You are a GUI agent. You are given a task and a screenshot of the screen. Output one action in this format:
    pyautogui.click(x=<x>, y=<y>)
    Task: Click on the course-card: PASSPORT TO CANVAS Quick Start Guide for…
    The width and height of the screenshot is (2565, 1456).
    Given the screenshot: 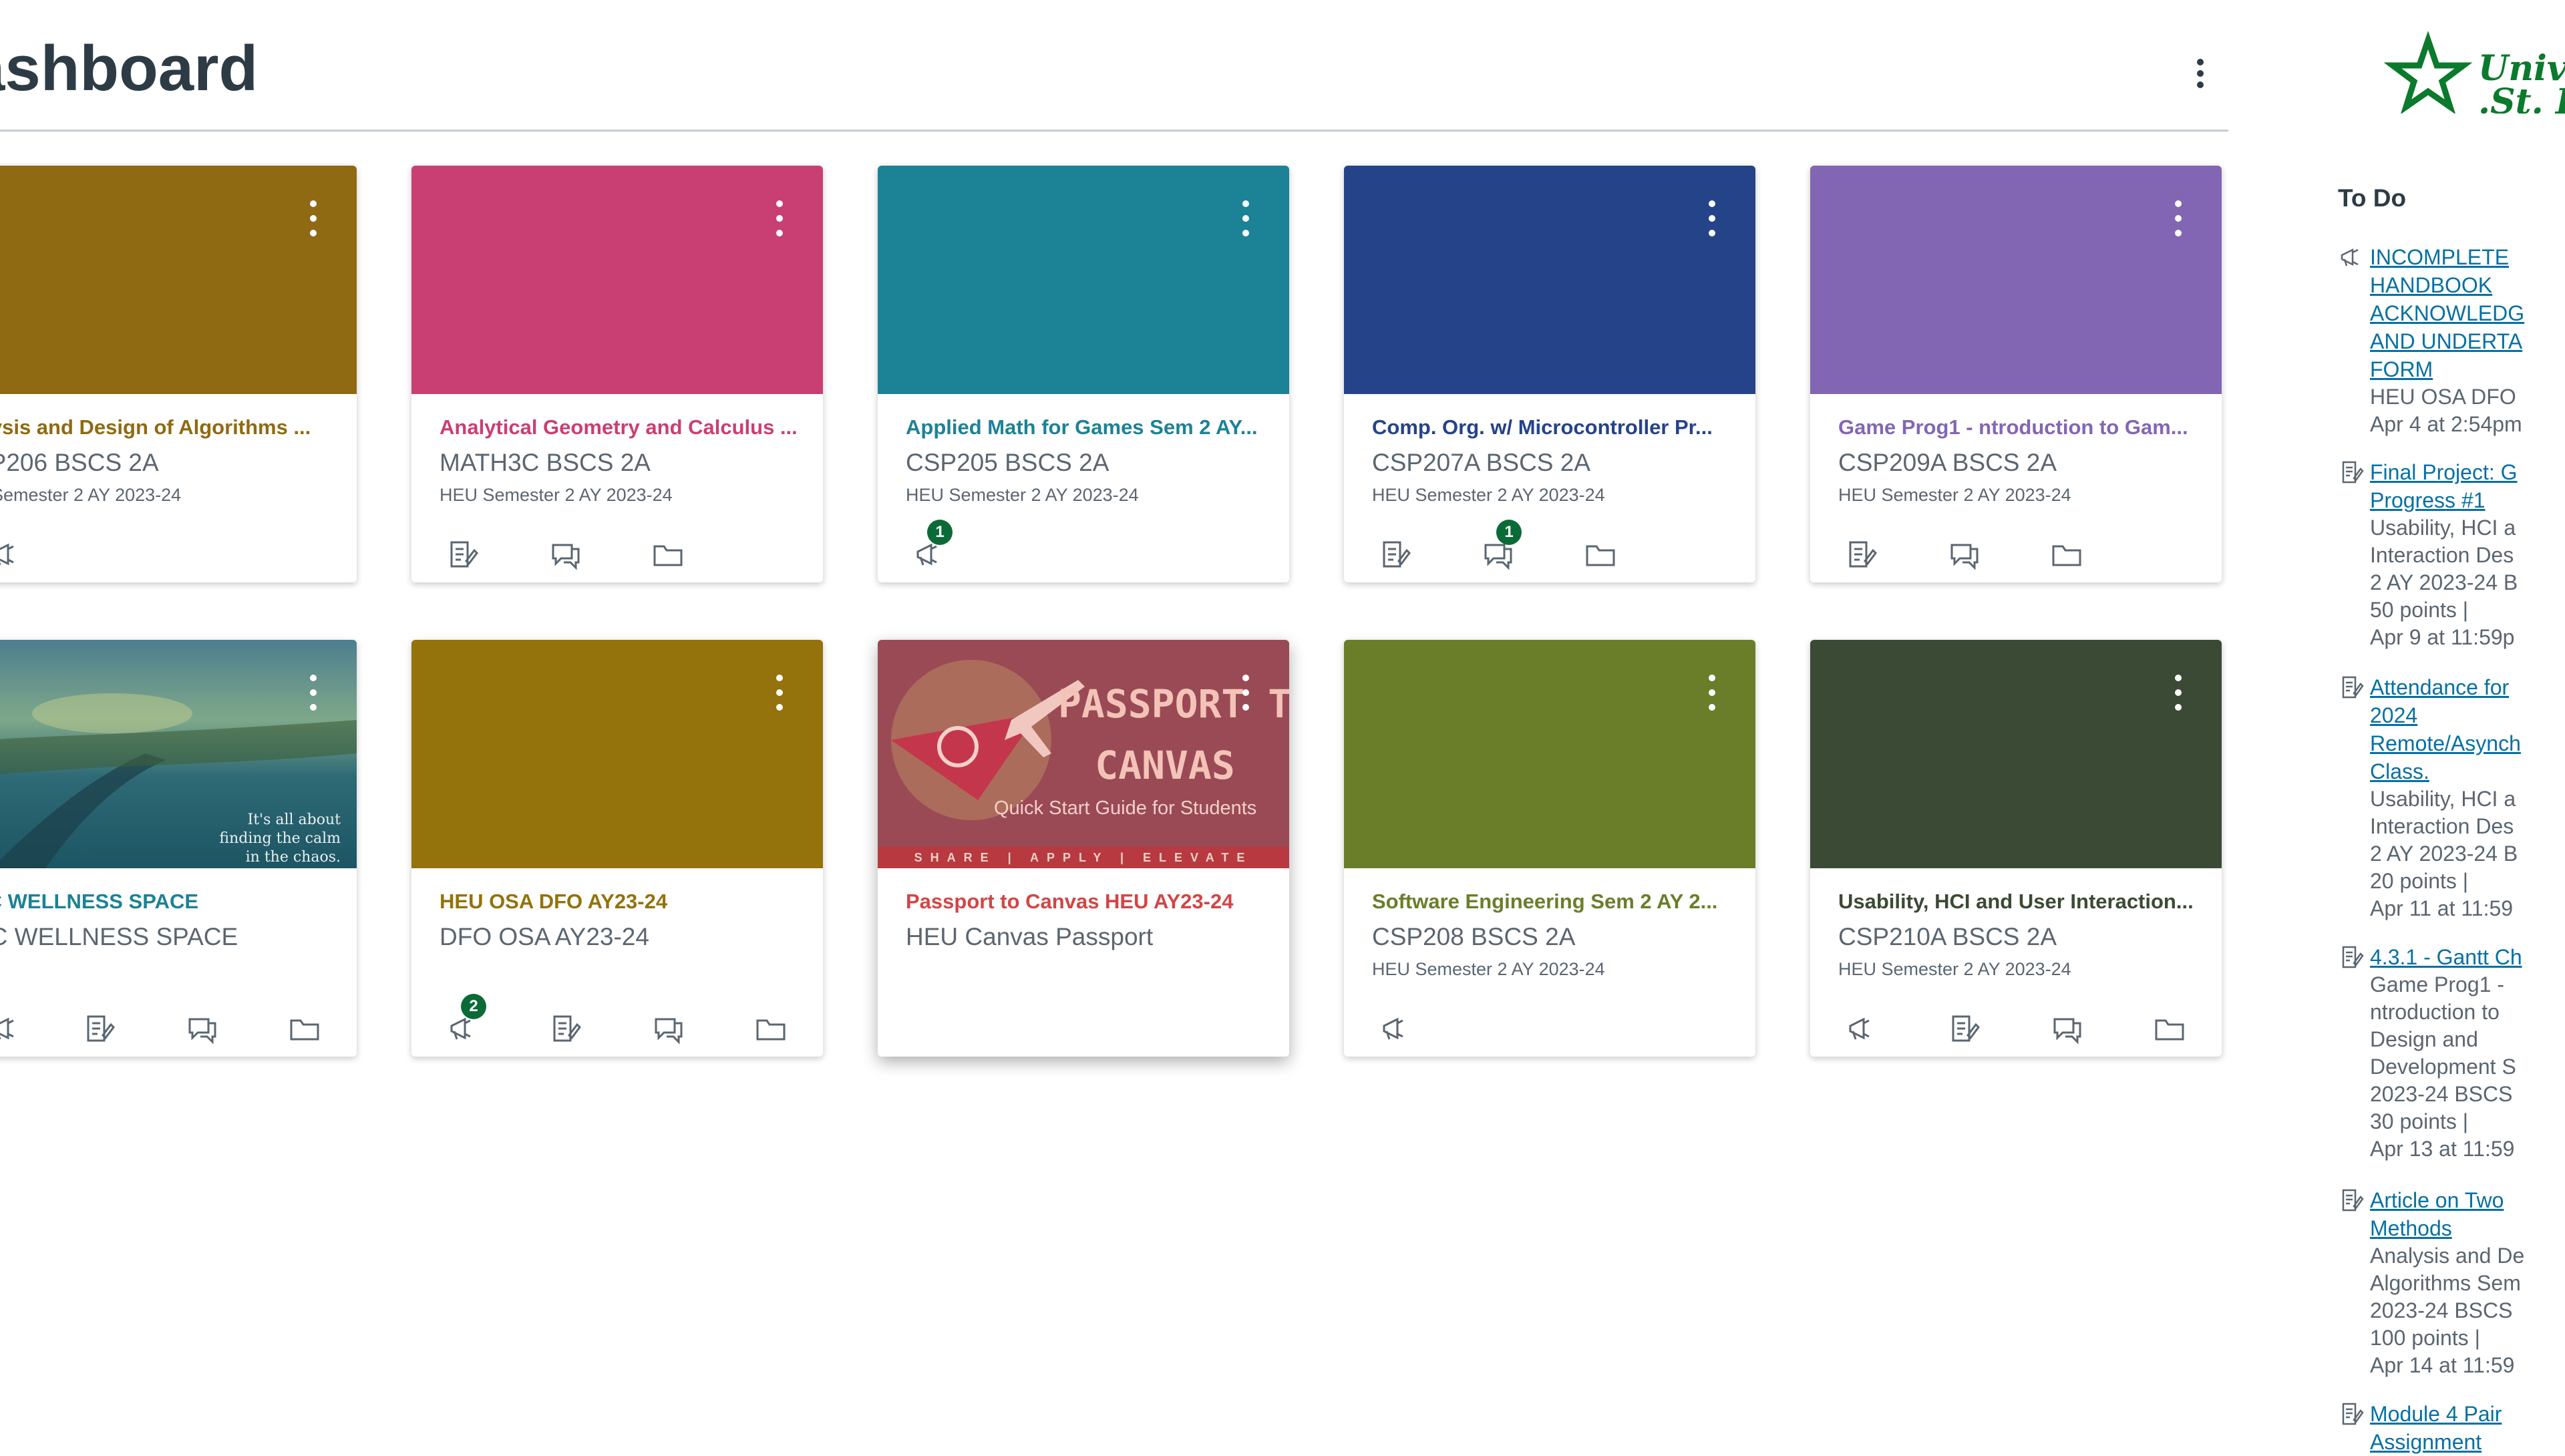 What is the action you would take?
    pyautogui.click(x=1083, y=849)
    